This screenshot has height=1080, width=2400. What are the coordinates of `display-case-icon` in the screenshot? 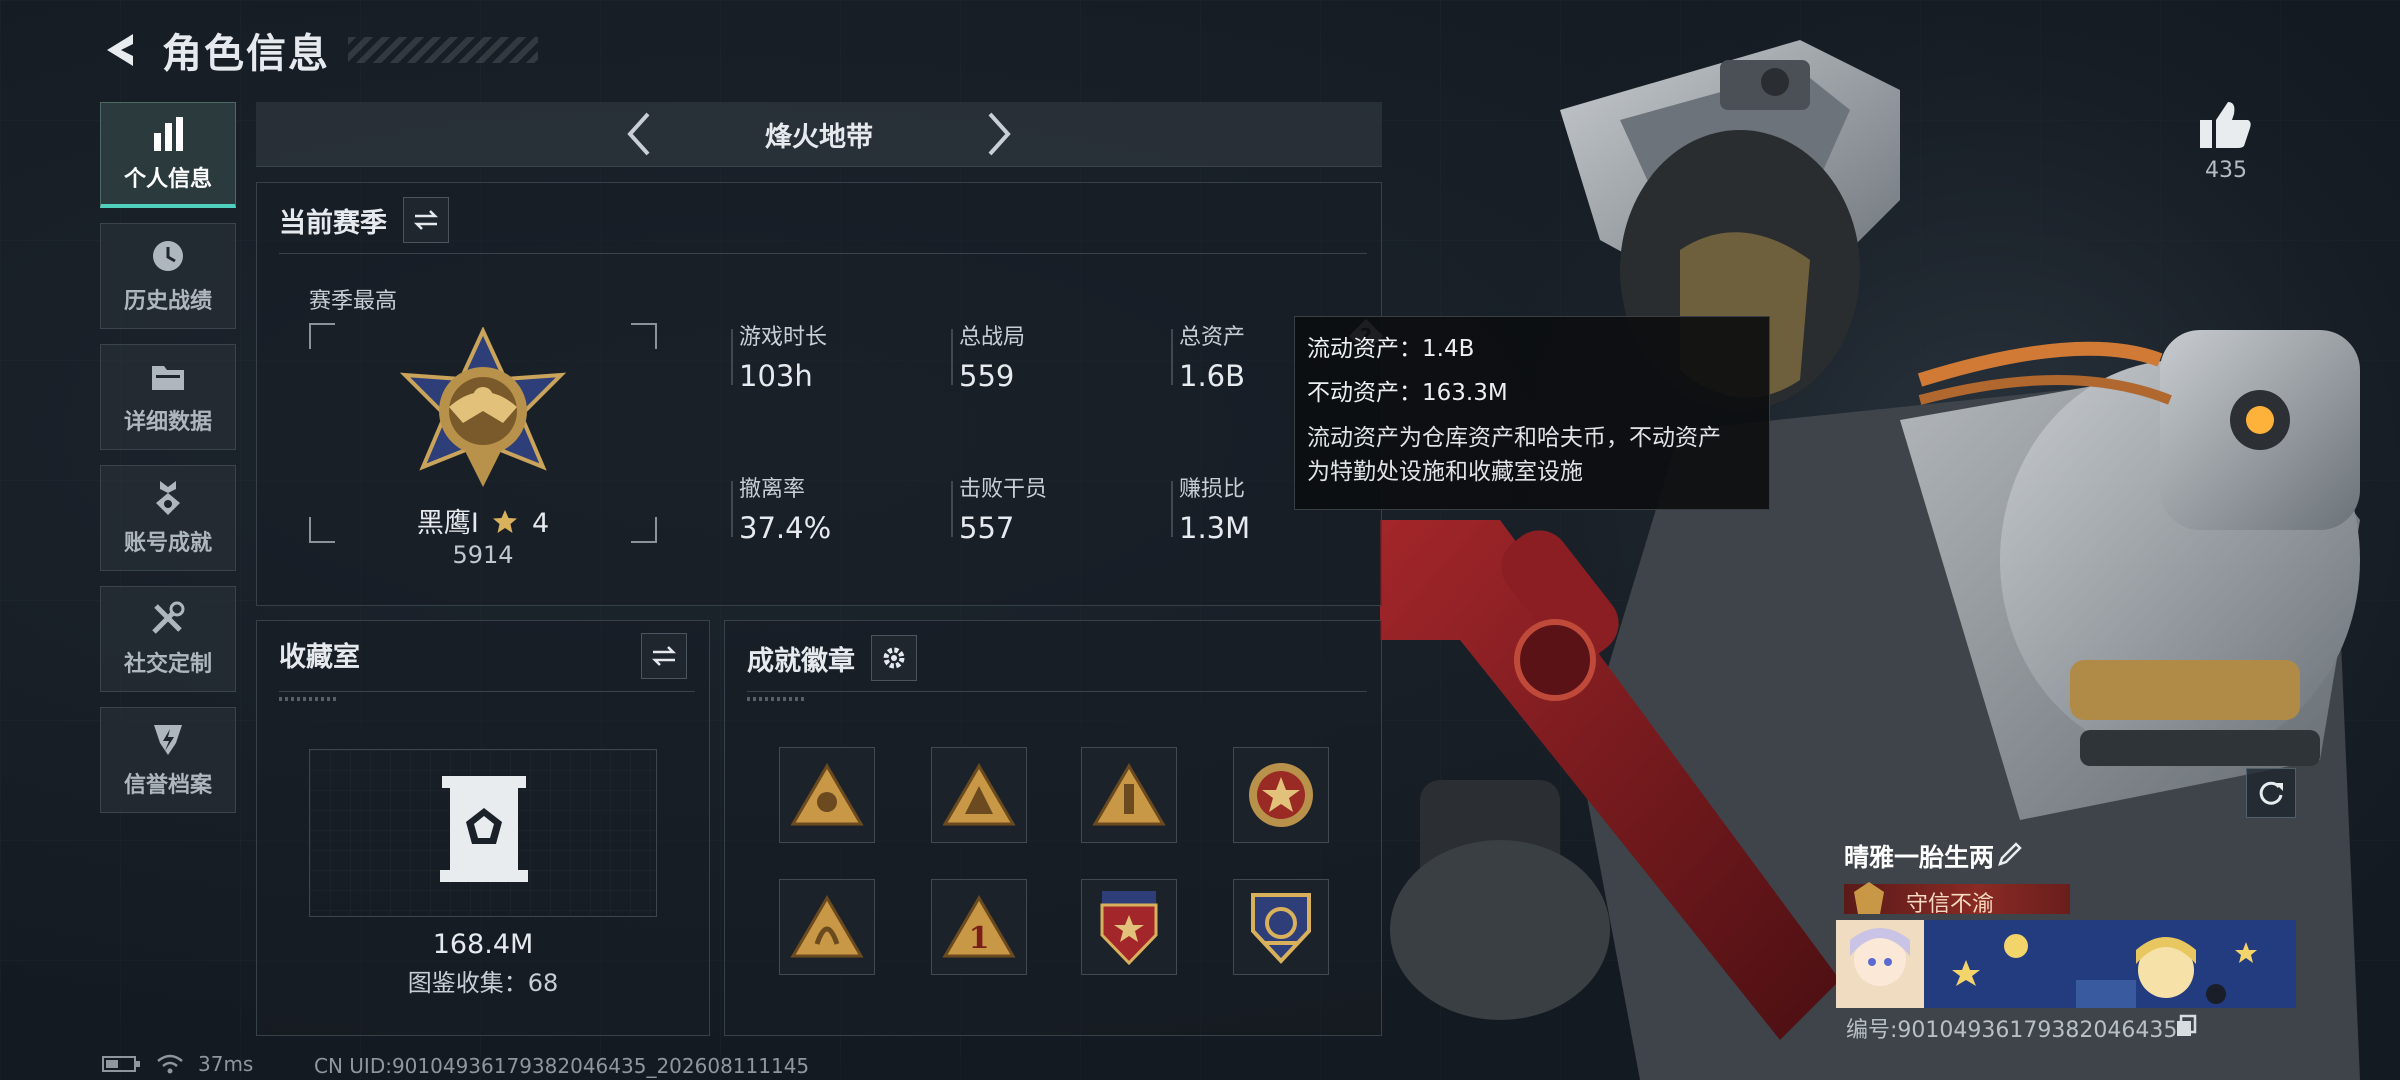 It's located at (484, 829).